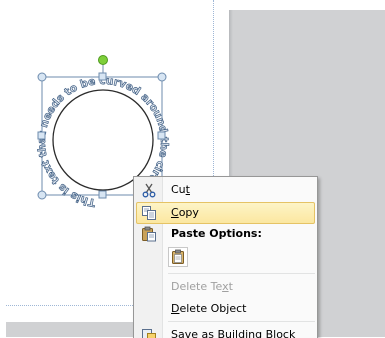  I want to click on menu-item-cut: Cut, so click(225, 190).